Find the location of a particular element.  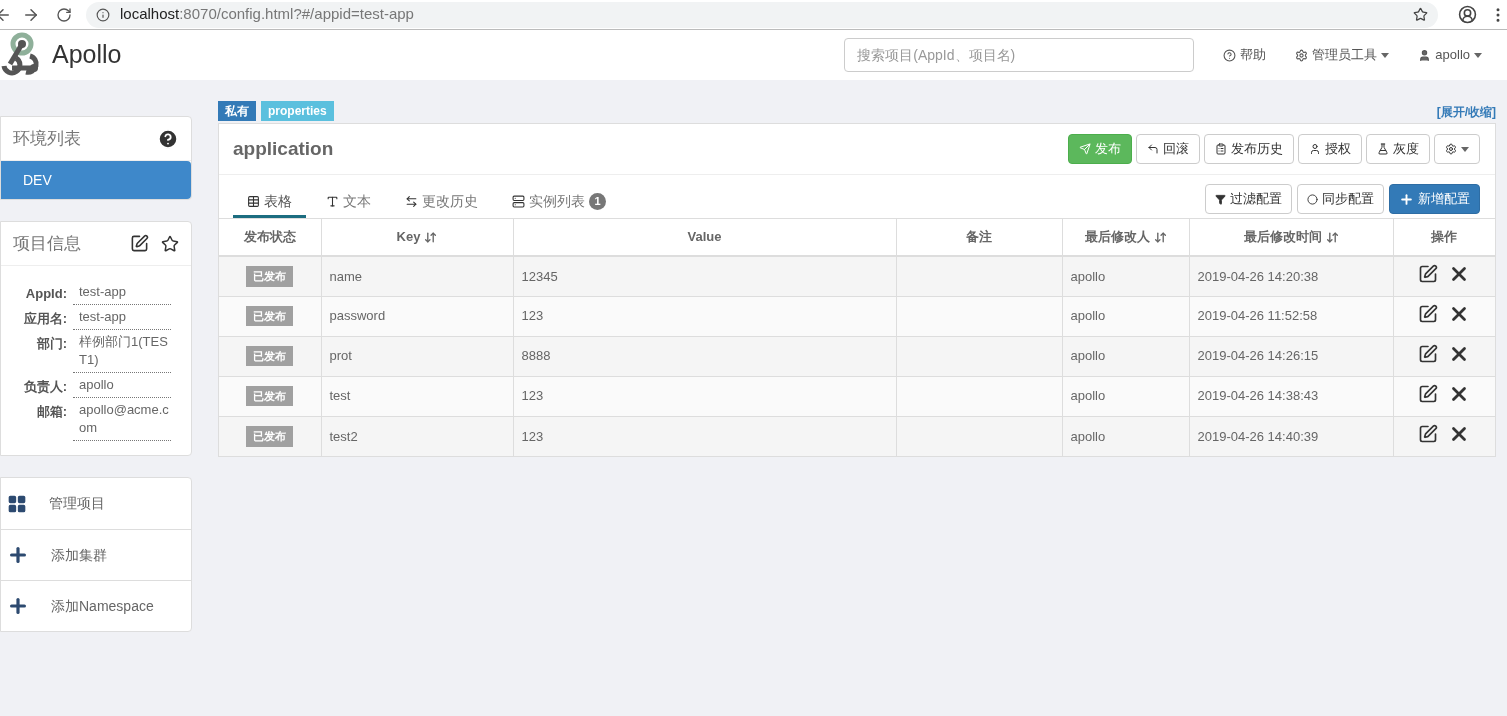

user-menu: apollo is located at coordinates (1450, 55).